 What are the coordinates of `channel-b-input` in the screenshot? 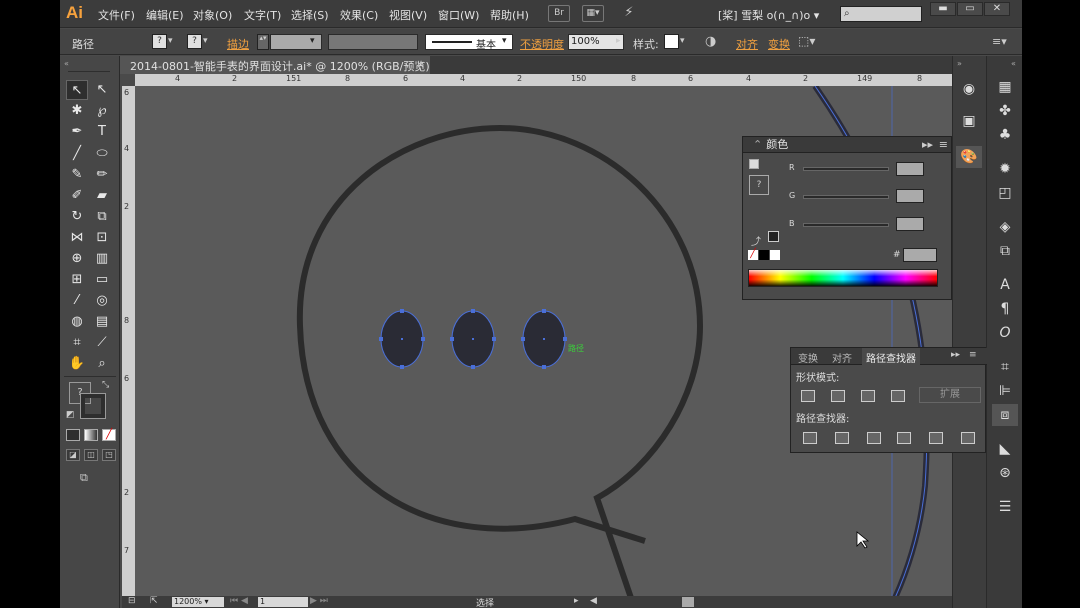 It's located at (910, 224).